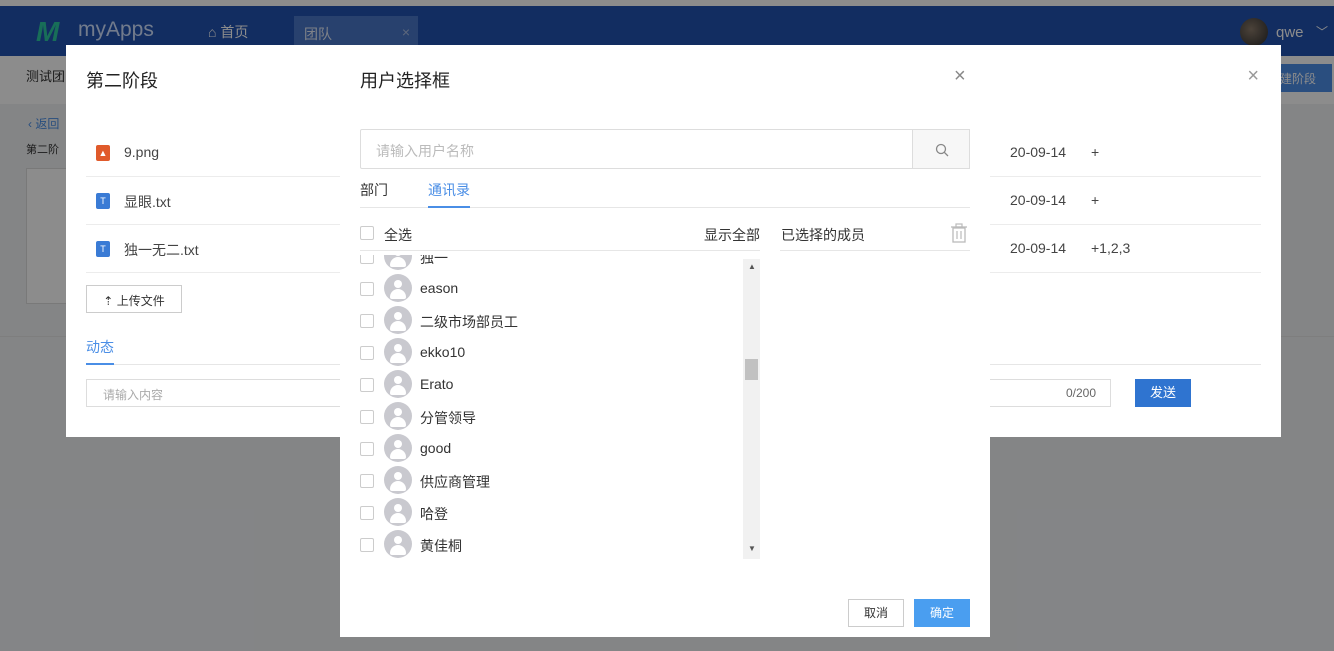 This screenshot has width=1334, height=651. I want to click on file-name: 显眼.txt, so click(147, 202).